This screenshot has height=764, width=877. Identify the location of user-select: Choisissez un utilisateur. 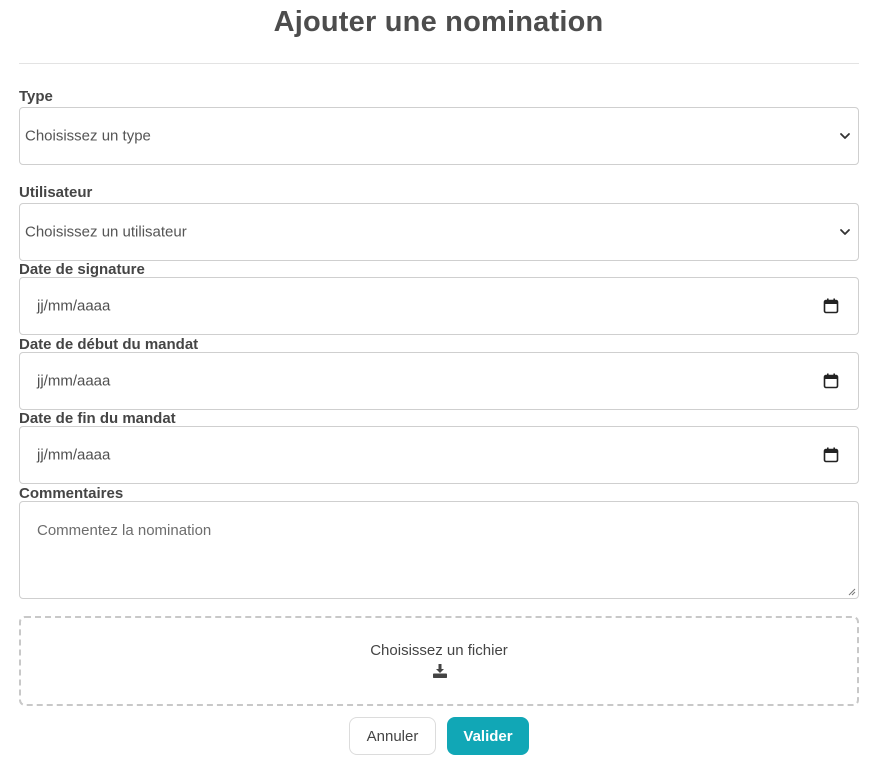
(439, 232).